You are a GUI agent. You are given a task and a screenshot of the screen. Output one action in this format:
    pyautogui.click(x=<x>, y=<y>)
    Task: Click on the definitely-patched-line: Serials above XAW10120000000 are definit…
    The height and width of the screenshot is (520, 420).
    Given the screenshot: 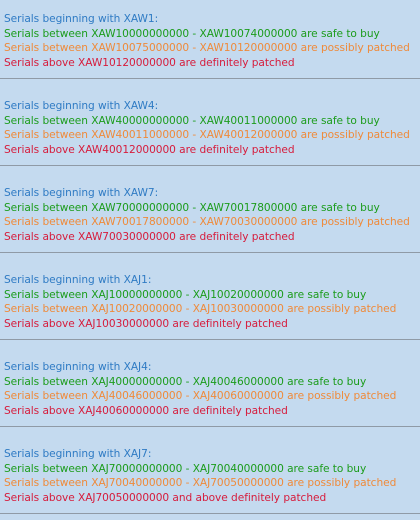 What is the action you would take?
    pyautogui.click(x=149, y=62)
    